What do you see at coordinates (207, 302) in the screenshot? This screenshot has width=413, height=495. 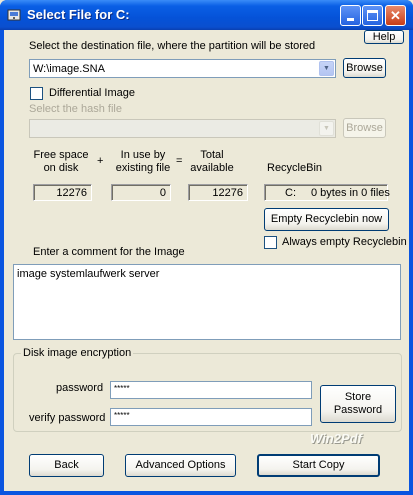 I see `comment-textarea: image systemlaufwerk server` at bounding box center [207, 302].